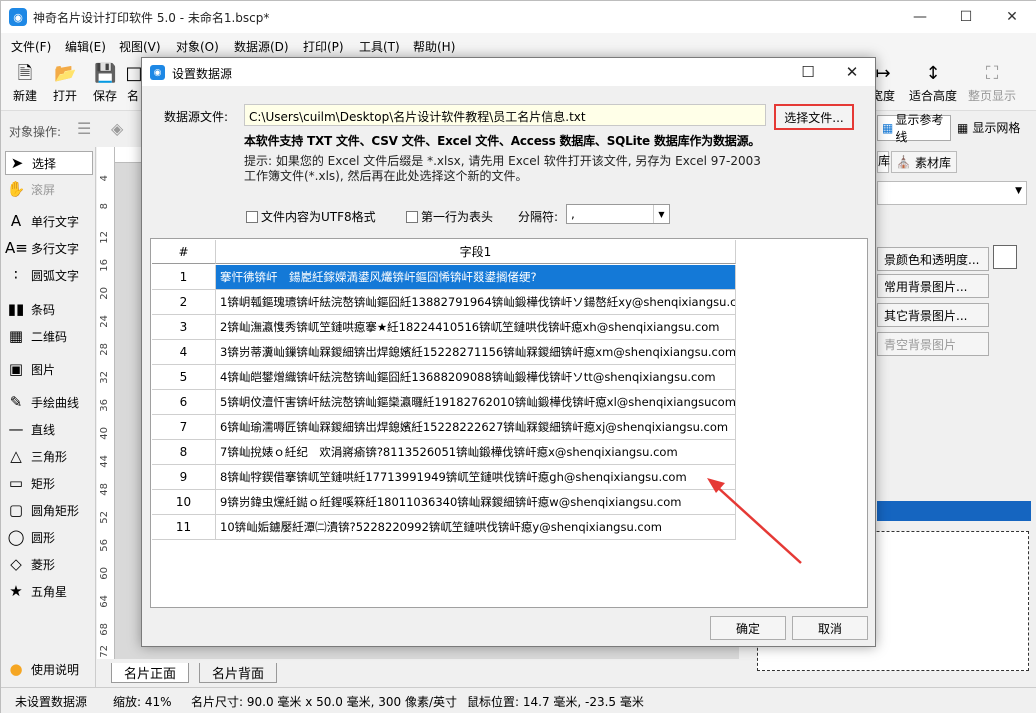 The width and height of the screenshot is (1036, 713). I want to click on annotation-arrow, so click(754, 521).